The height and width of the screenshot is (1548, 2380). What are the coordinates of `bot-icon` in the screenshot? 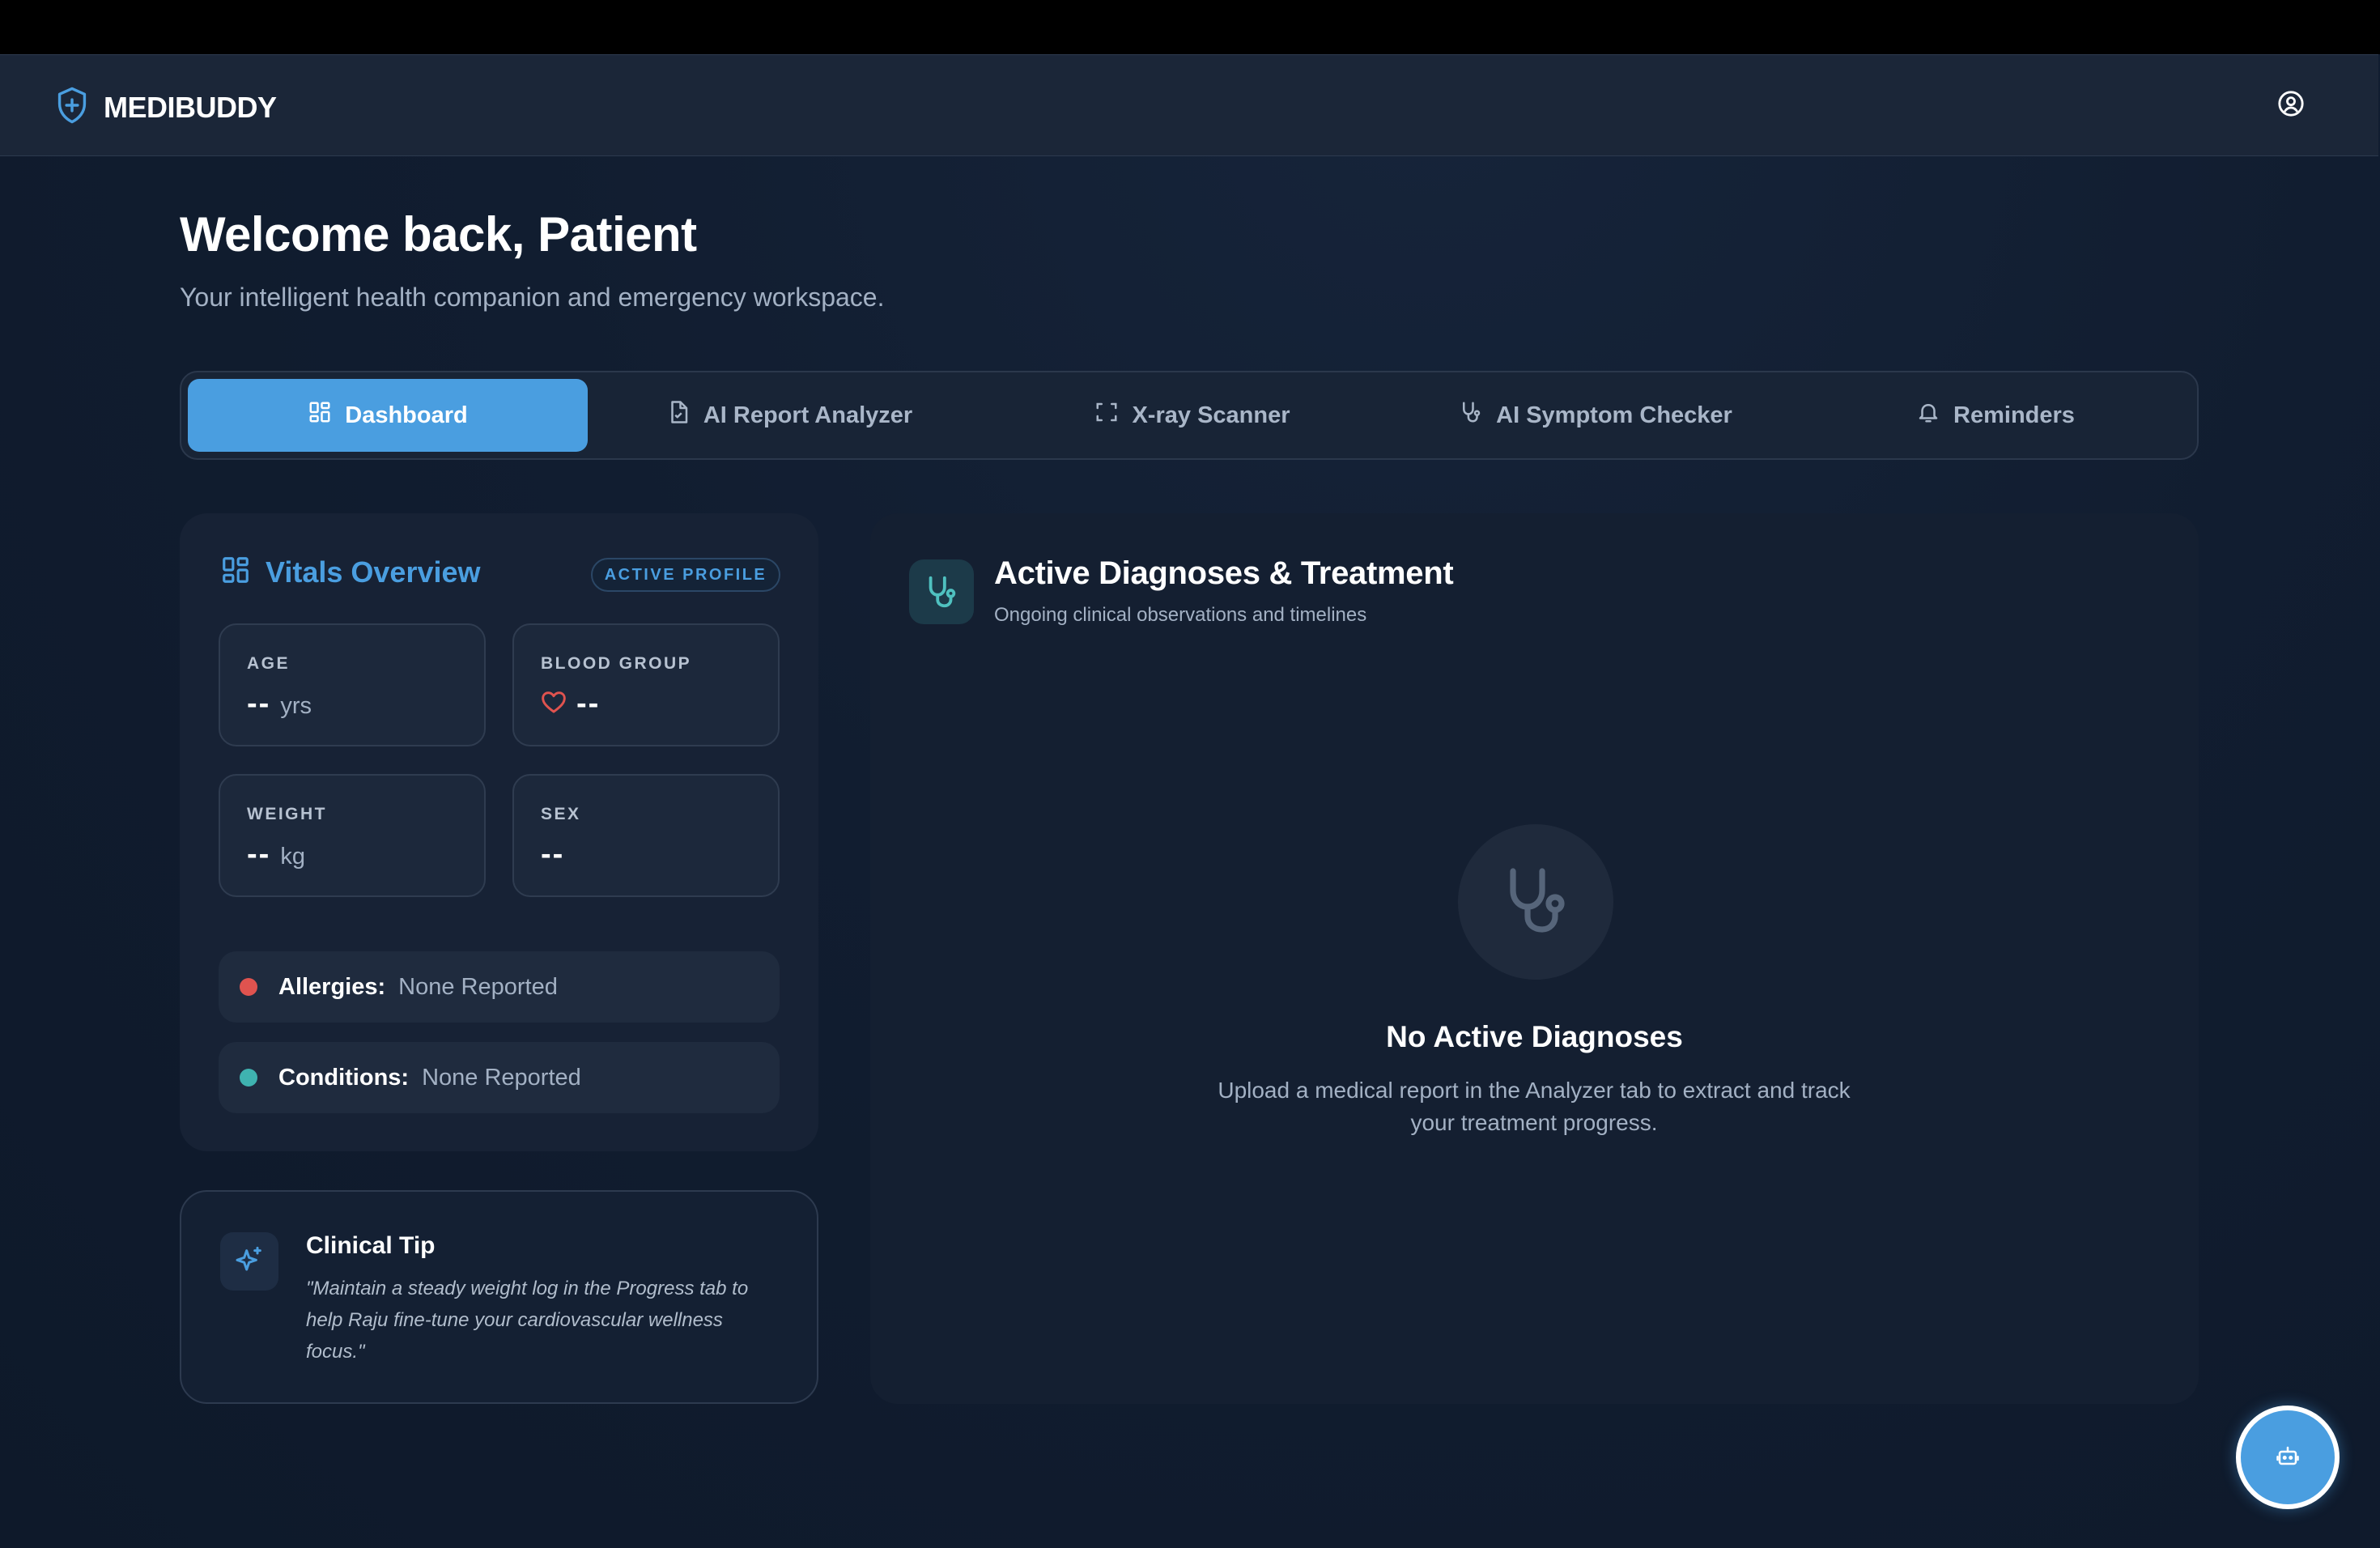 It's located at (2288, 1458).